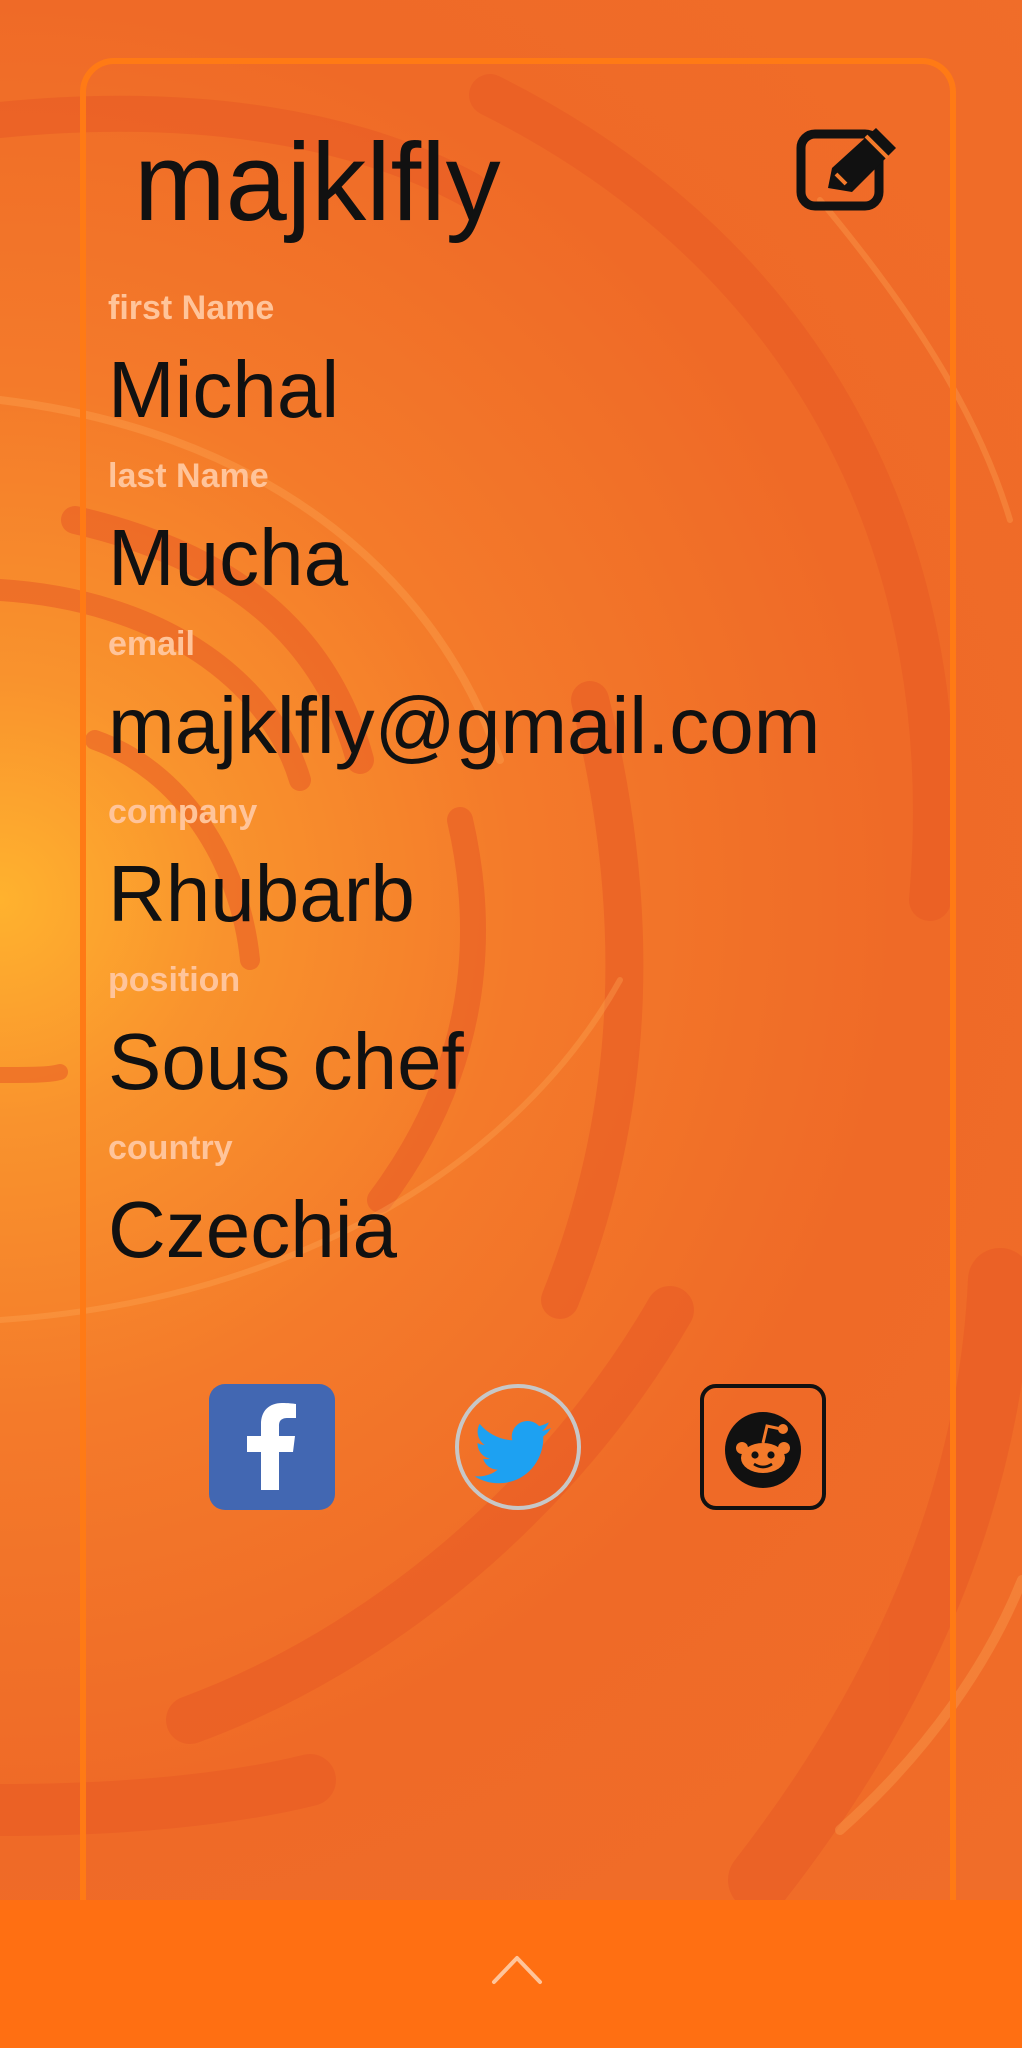 The height and width of the screenshot is (2048, 1022). What do you see at coordinates (151, 644) in the screenshot?
I see `field-label: email` at bounding box center [151, 644].